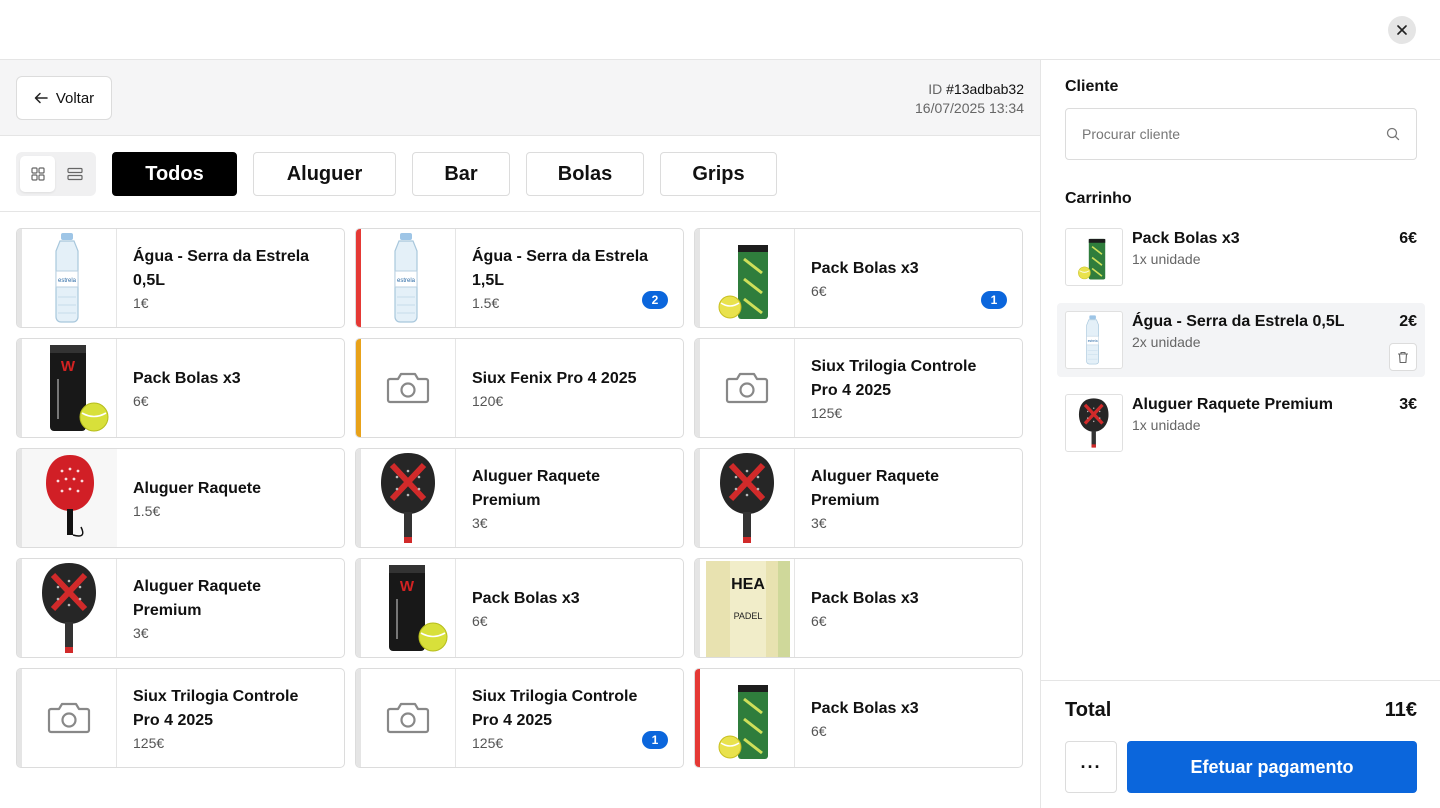 The image size is (1440, 808). I want to click on cart-item-pack-bolas-x3: Pack Bolas x3 1x unidade 6€, so click(1241, 257).